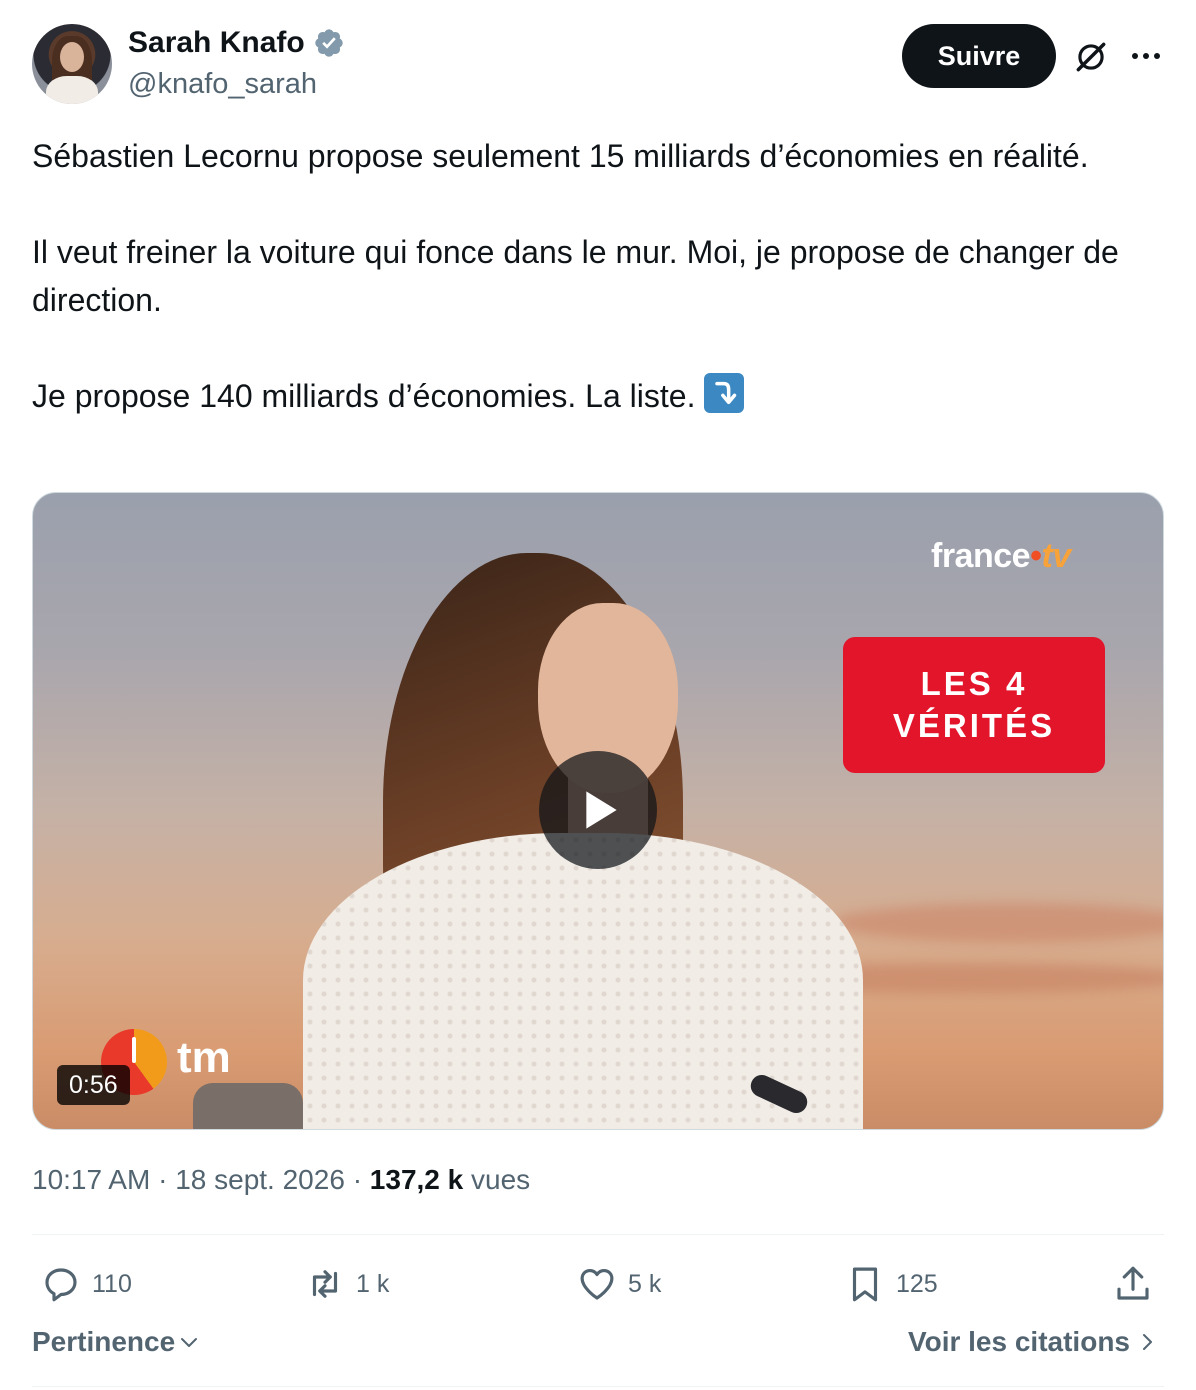 The height and width of the screenshot is (1390, 1196). I want to click on reply-button: 110, so click(86, 1284).